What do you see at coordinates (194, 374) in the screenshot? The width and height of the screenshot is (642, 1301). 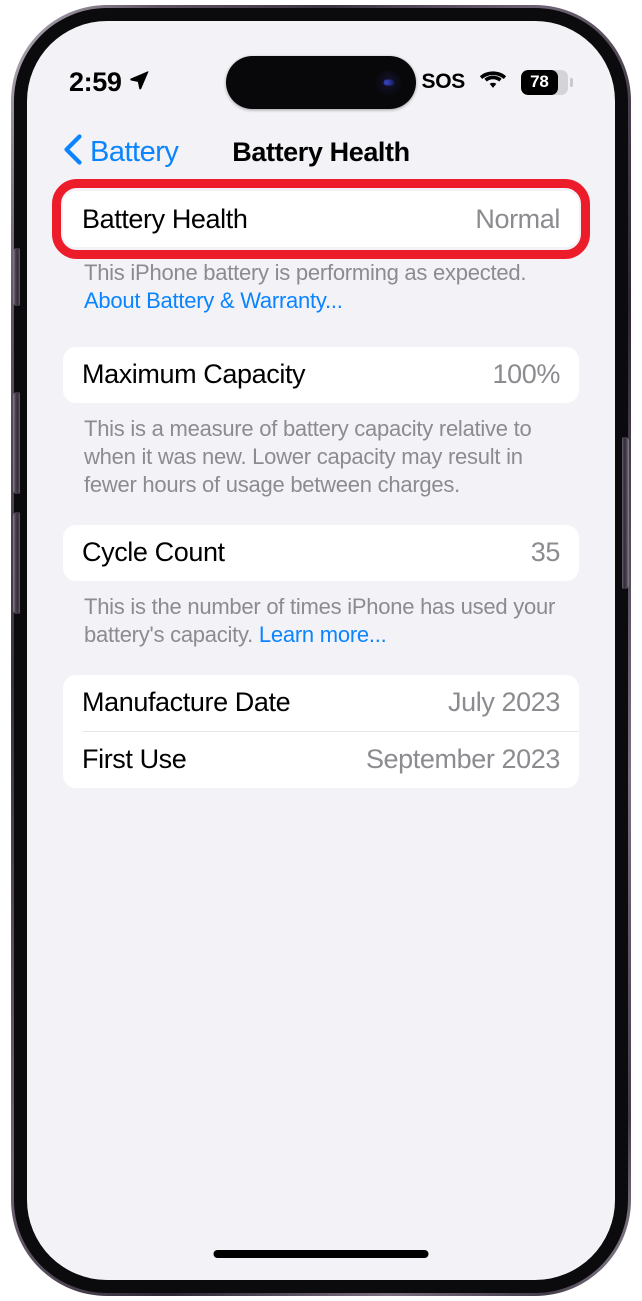 I see `row-label: Maximum Capacity` at bounding box center [194, 374].